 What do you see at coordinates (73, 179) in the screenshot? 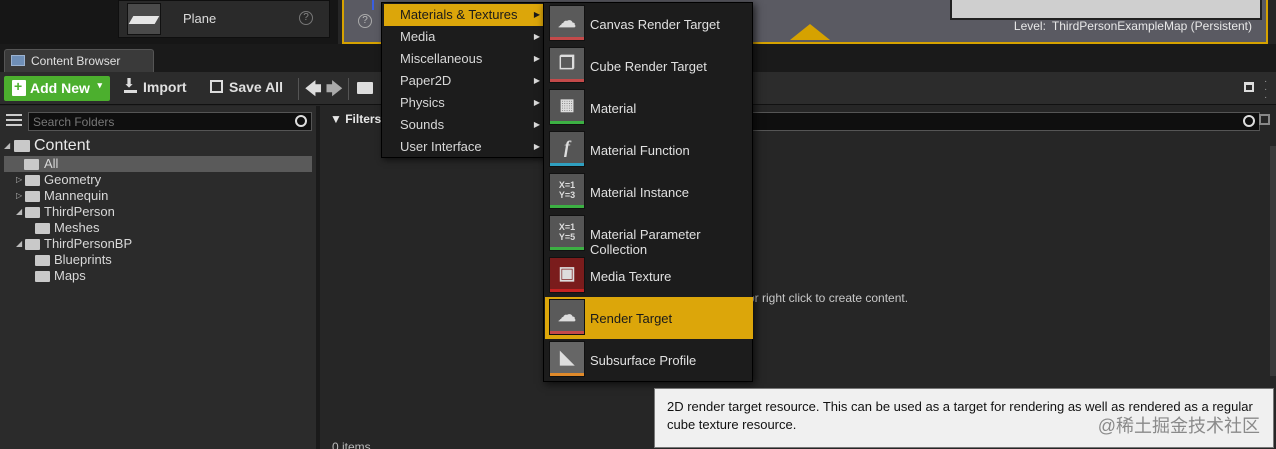
I see `folder-label: Geometry` at bounding box center [73, 179].